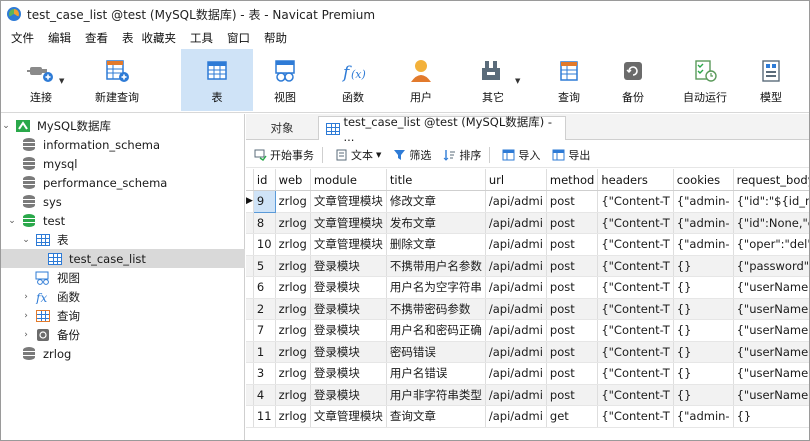 This screenshot has width=810, height=441. I want to click on table-cell: 用户非字符串类型, so click(436, 395).